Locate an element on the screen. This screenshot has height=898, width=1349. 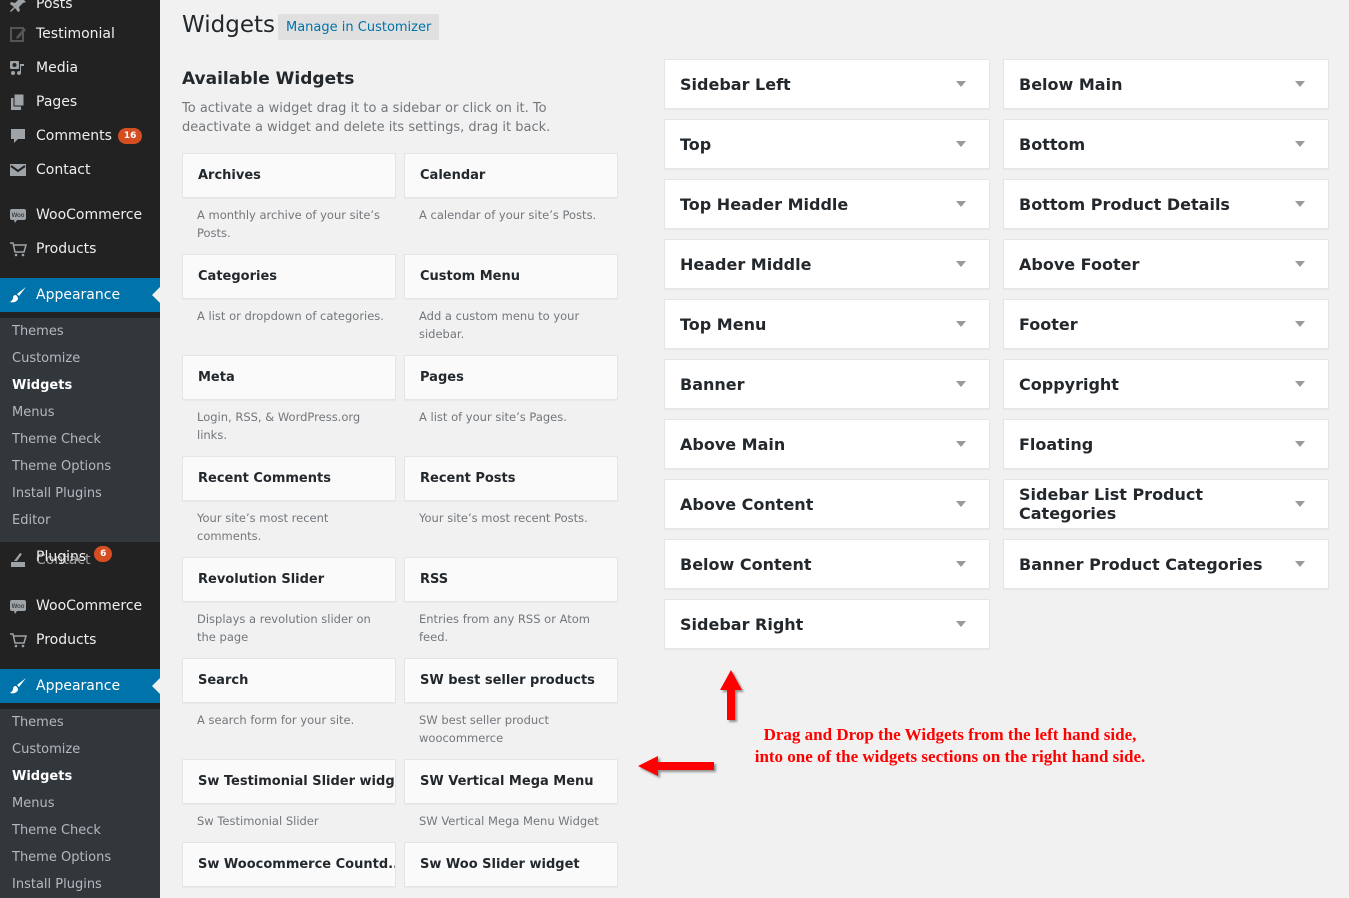
widget-description: Add a custom menu to your sidebar. is located at coordinates (499, 325).